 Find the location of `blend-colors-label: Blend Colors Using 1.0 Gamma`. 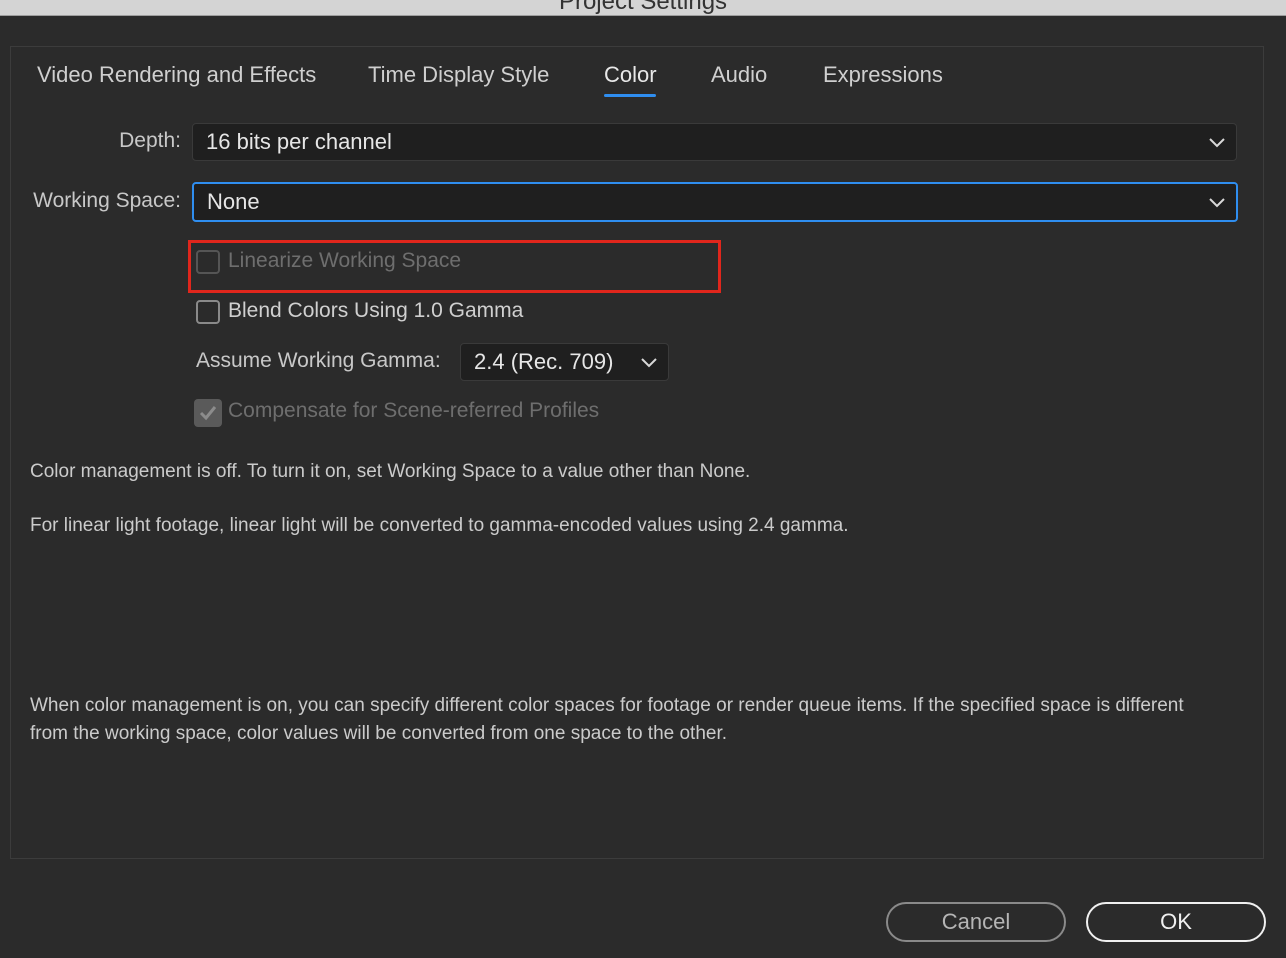

blend-colors-label: Blend Colors Using 1.0 Gamma is located at coordinates (376, 310).